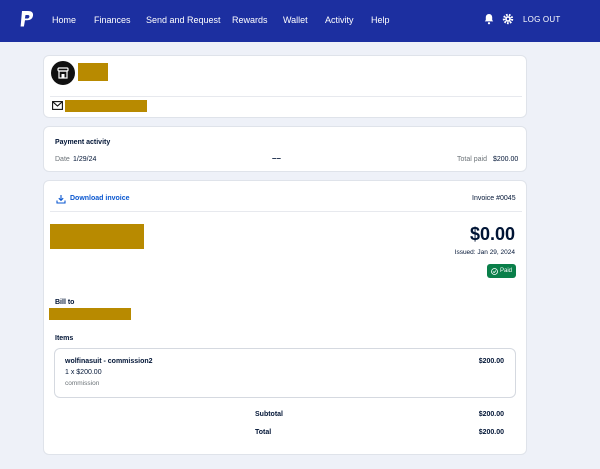  I want to click on invoice-amount: $0.00, so click(492, 234).